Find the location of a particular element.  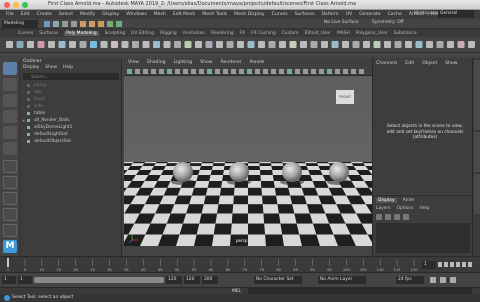

paint-select-icon is located at coordinates (10, 100).